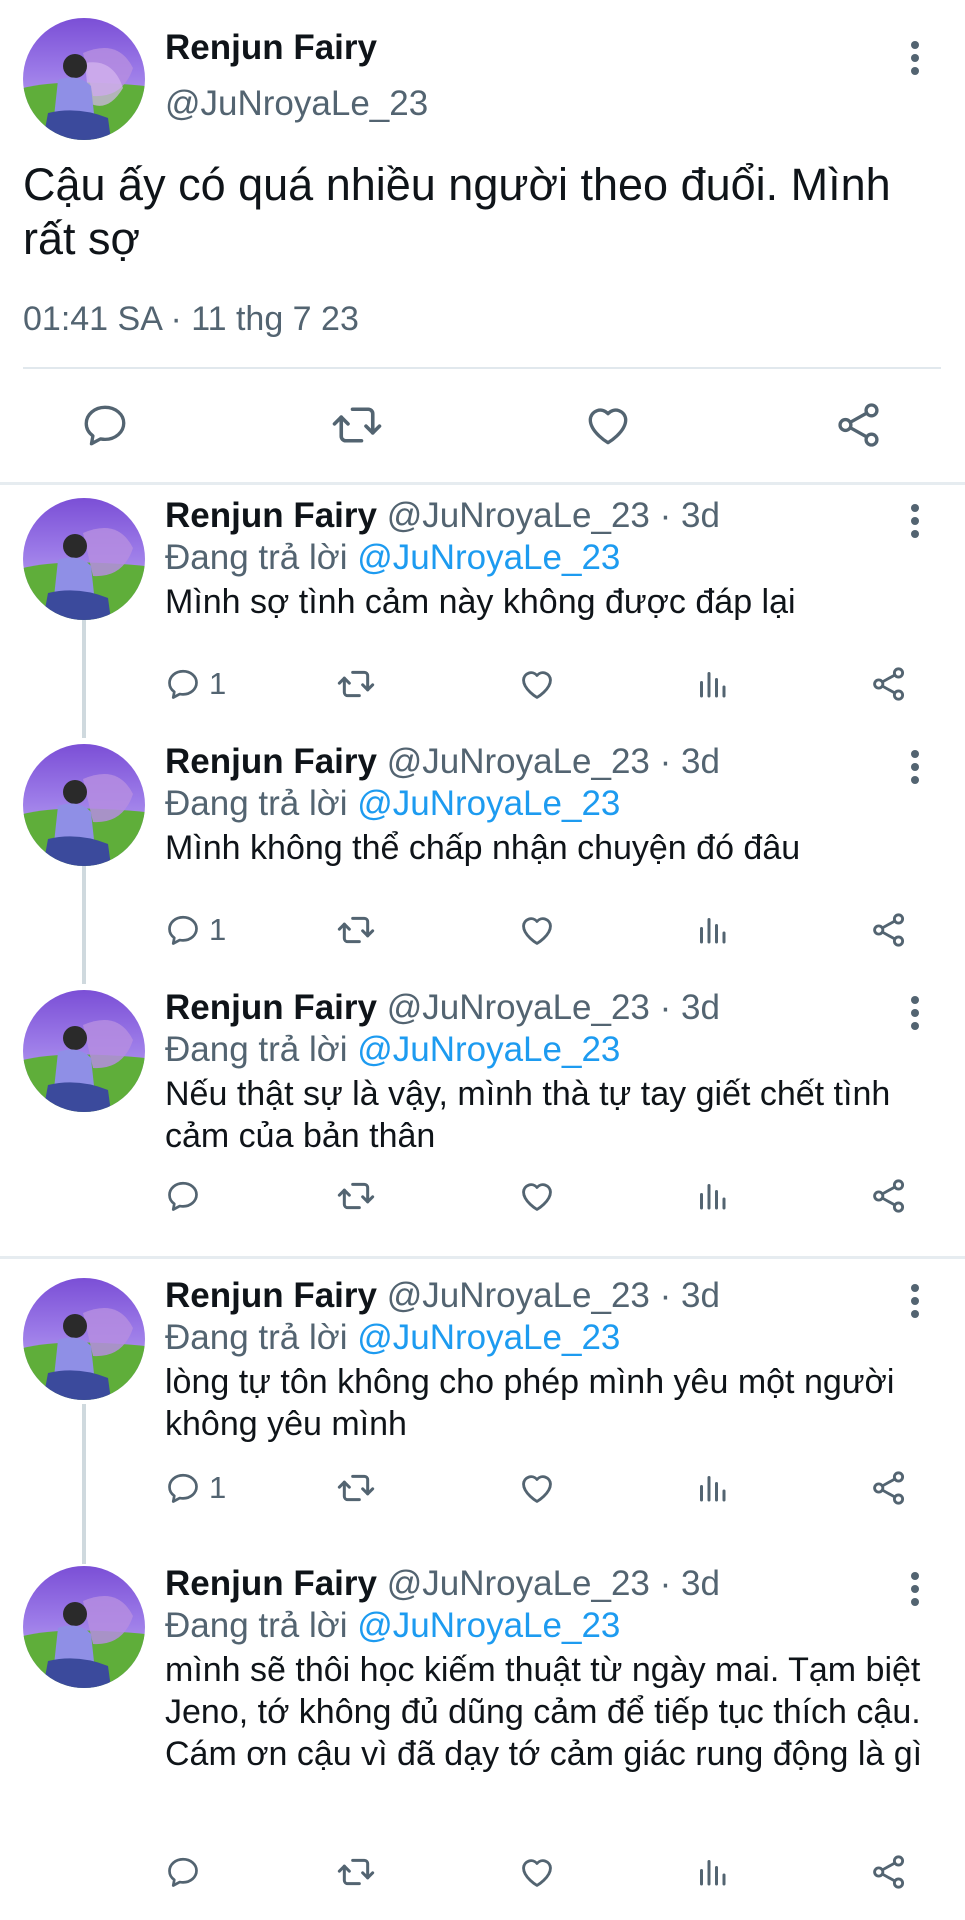 This screenshot has height=1920, width=965. I want to click on replying-label: Đang trả lời, so click(256, 557).